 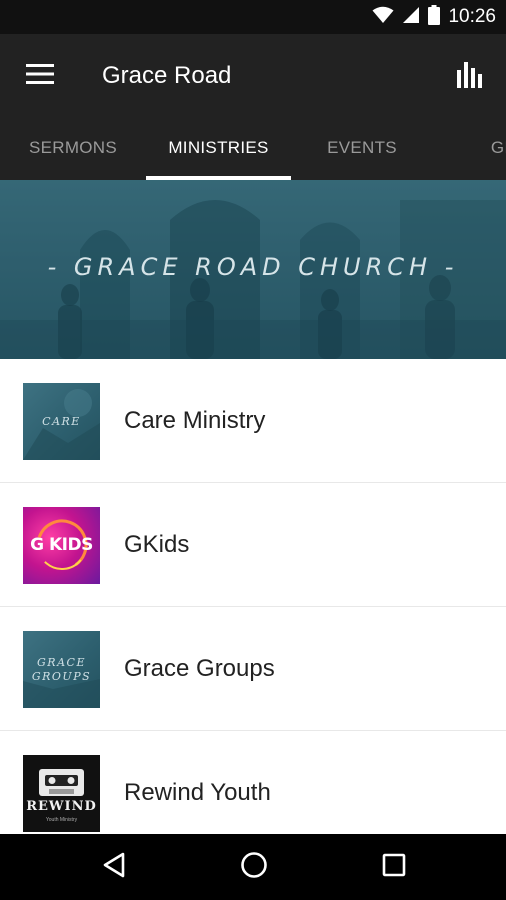 I want to click on list-item-label: GKids, so click(x=157, y=544).